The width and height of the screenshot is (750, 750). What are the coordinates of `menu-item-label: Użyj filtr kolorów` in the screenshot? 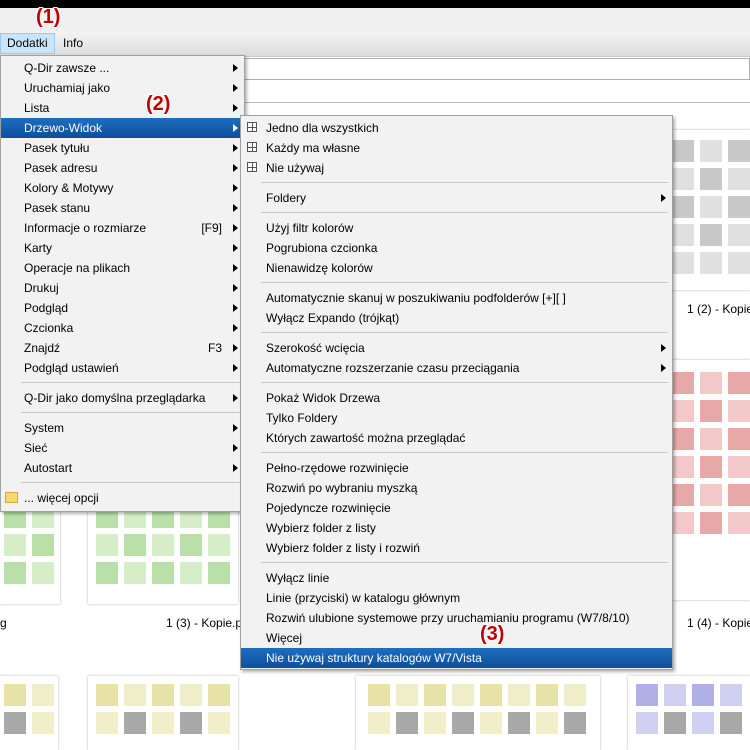 It's located at (310, 228).